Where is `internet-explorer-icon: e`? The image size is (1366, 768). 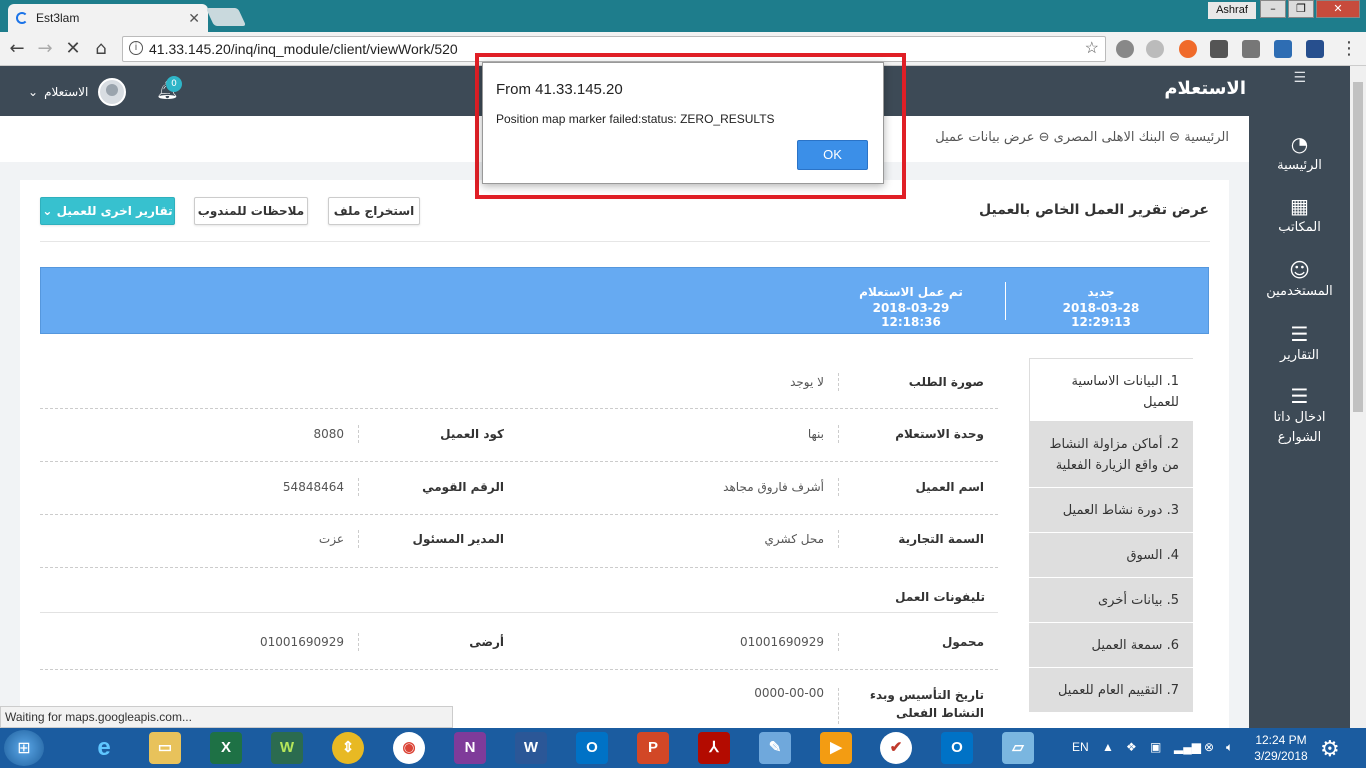 internet-explorer-icon: e is located at coordinates (104, 748).